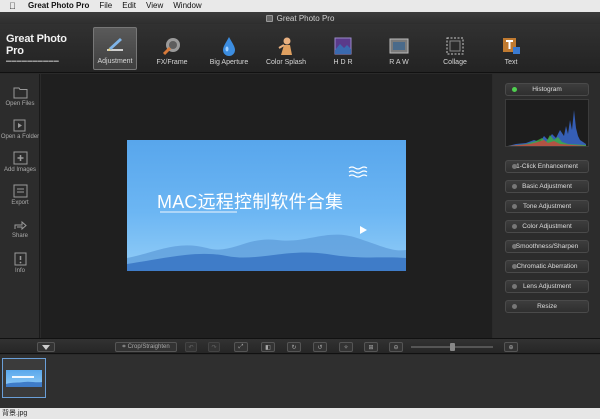 The image size is (600, 419). What do you see at coordinates (229, 62) in the screenshot?
I see `tool-label: Big Aperture` at bounding box center [229, 62].